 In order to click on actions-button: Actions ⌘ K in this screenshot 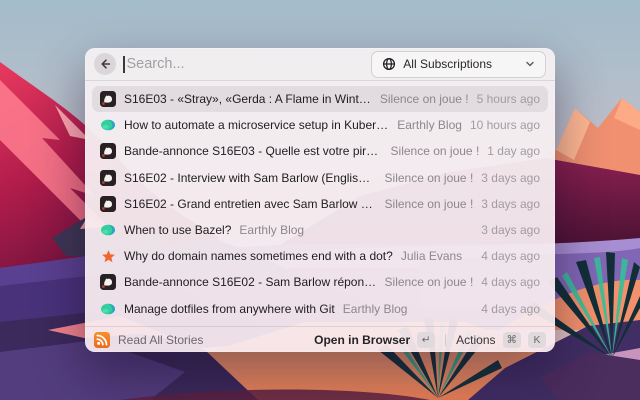, I will do `click(501, 339)`.